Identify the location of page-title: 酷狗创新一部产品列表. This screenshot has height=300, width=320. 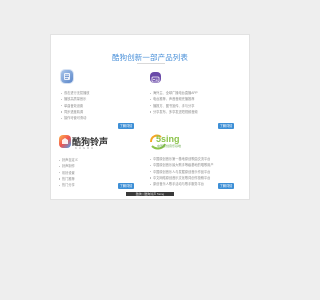
(150, 57).